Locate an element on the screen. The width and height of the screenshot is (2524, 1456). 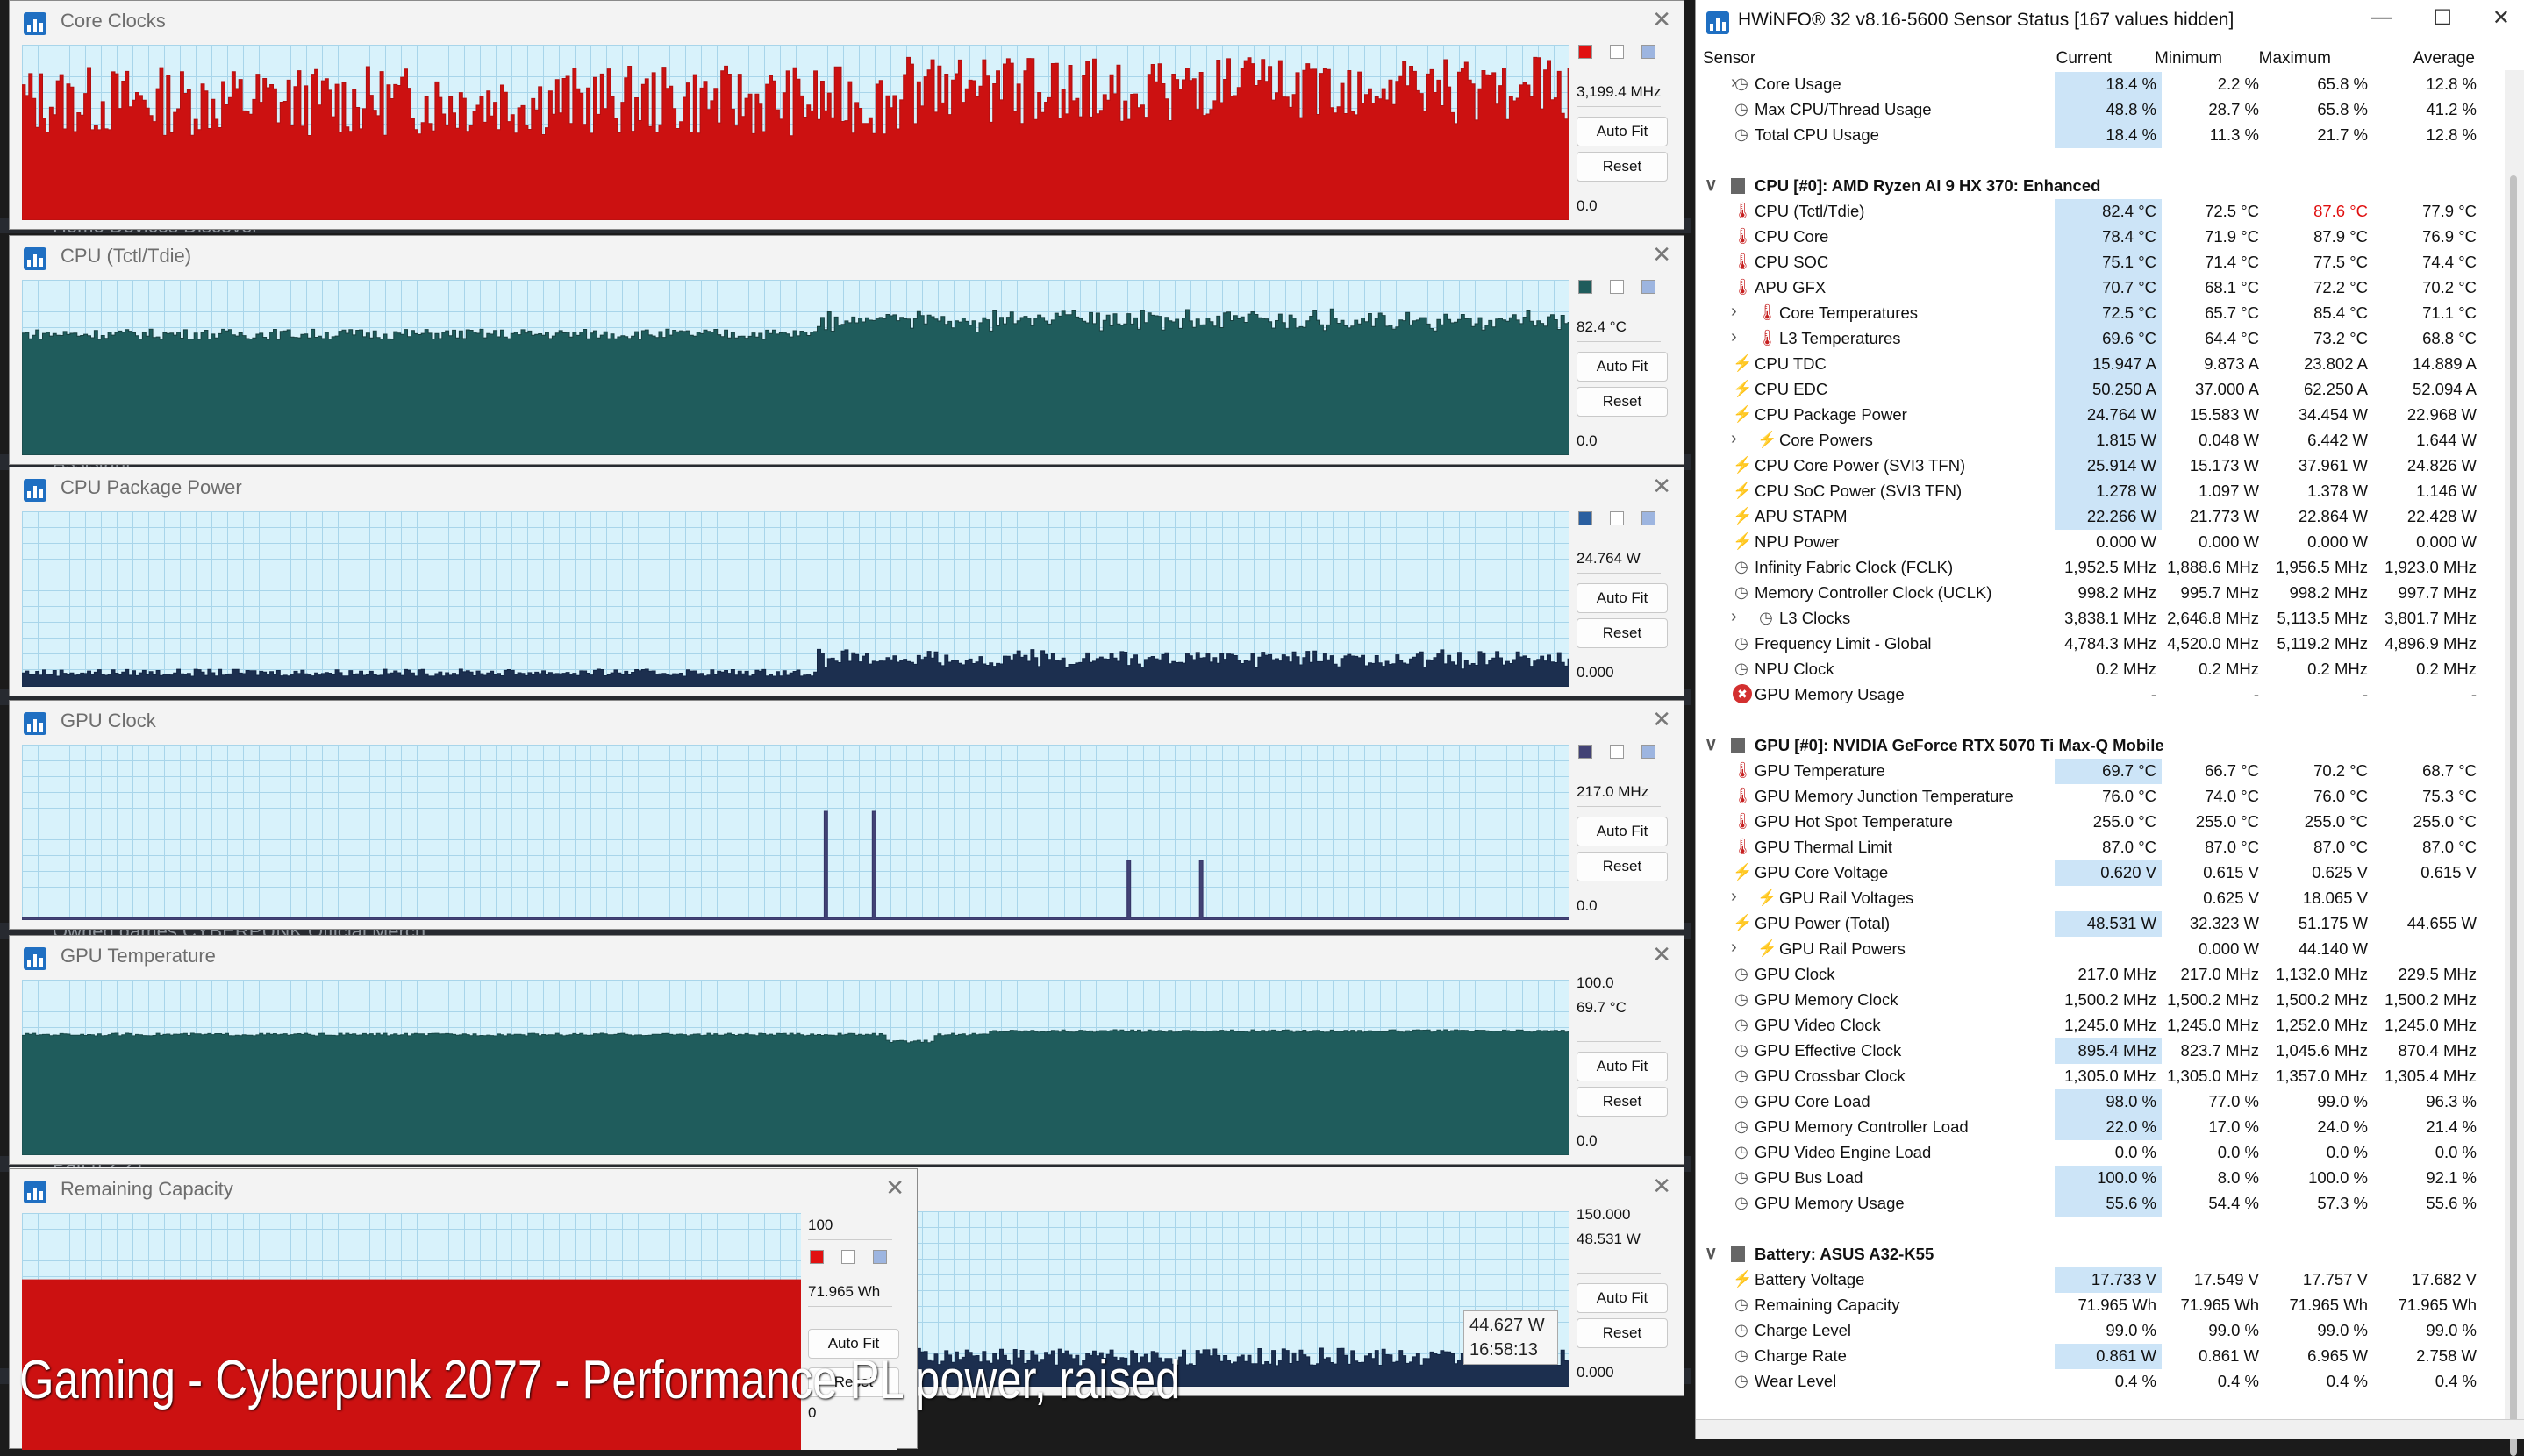
swatch-red is located at coordinates (817, 1257).